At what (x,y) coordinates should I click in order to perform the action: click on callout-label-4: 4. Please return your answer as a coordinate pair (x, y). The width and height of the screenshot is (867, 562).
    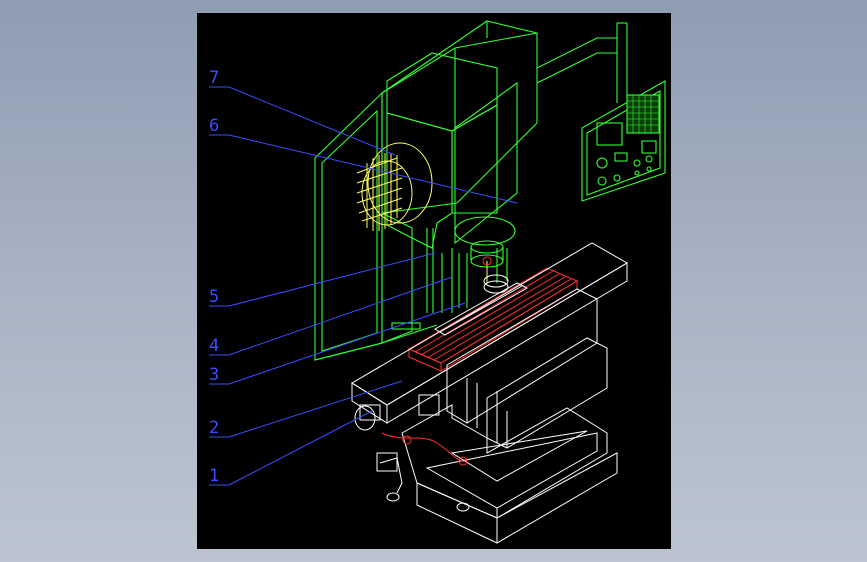
    Looking at the image, I should click on (214, 346).